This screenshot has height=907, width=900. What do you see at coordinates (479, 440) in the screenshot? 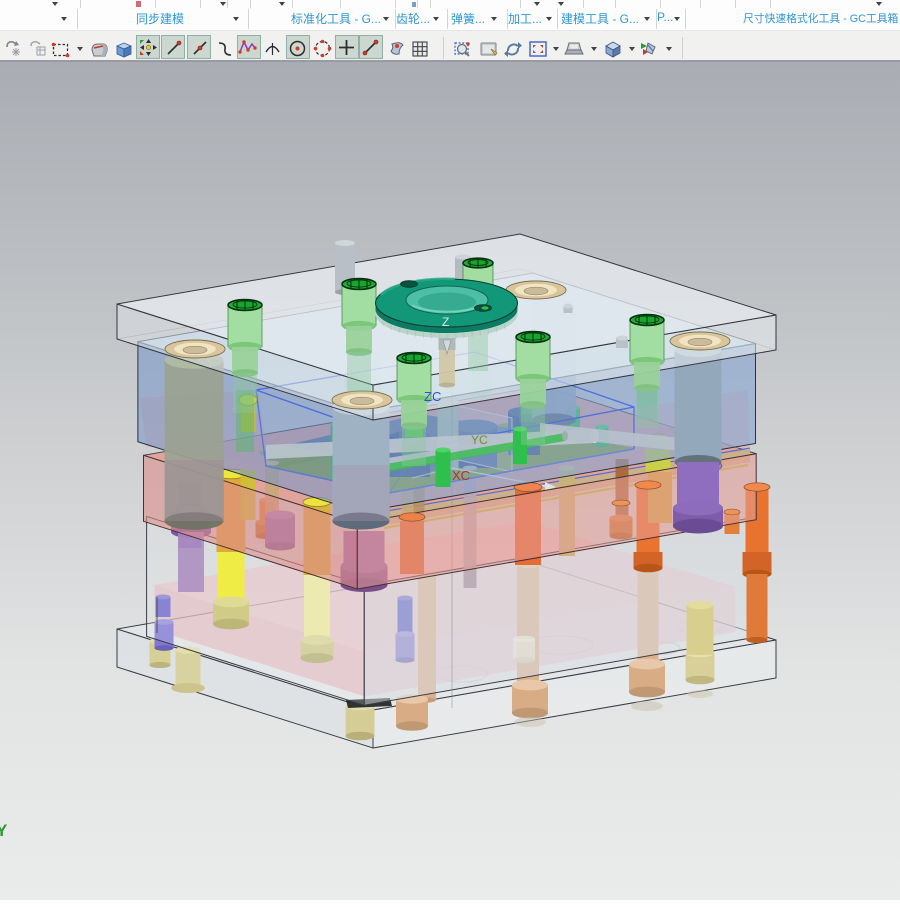
I see `svg-text: YC` at bounding box center [479, 440].